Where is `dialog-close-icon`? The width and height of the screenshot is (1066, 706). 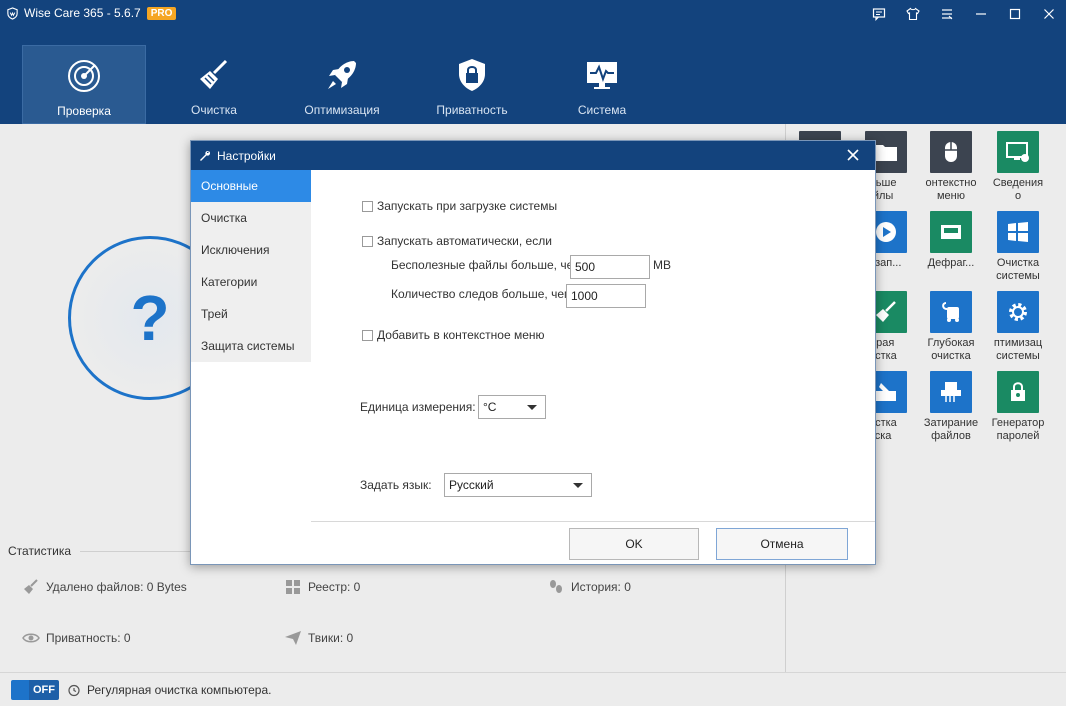
dialog-close-icon is located at coordinates (853, 155).